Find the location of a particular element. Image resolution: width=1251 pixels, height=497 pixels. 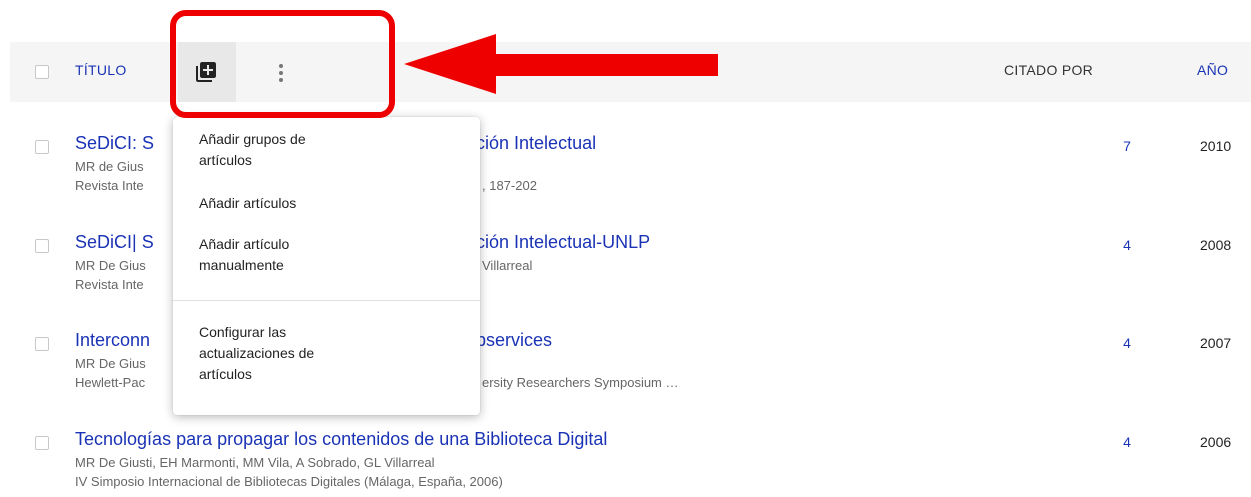

article-year: 2007 is located at coordinates (1216, 343).